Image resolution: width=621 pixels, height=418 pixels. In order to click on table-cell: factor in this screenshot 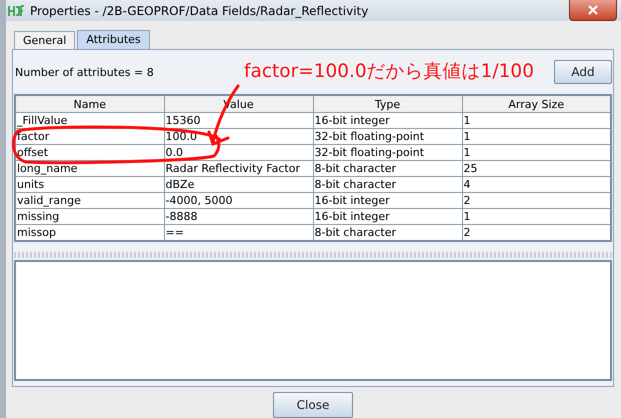, I will do `click(89, 136)`.